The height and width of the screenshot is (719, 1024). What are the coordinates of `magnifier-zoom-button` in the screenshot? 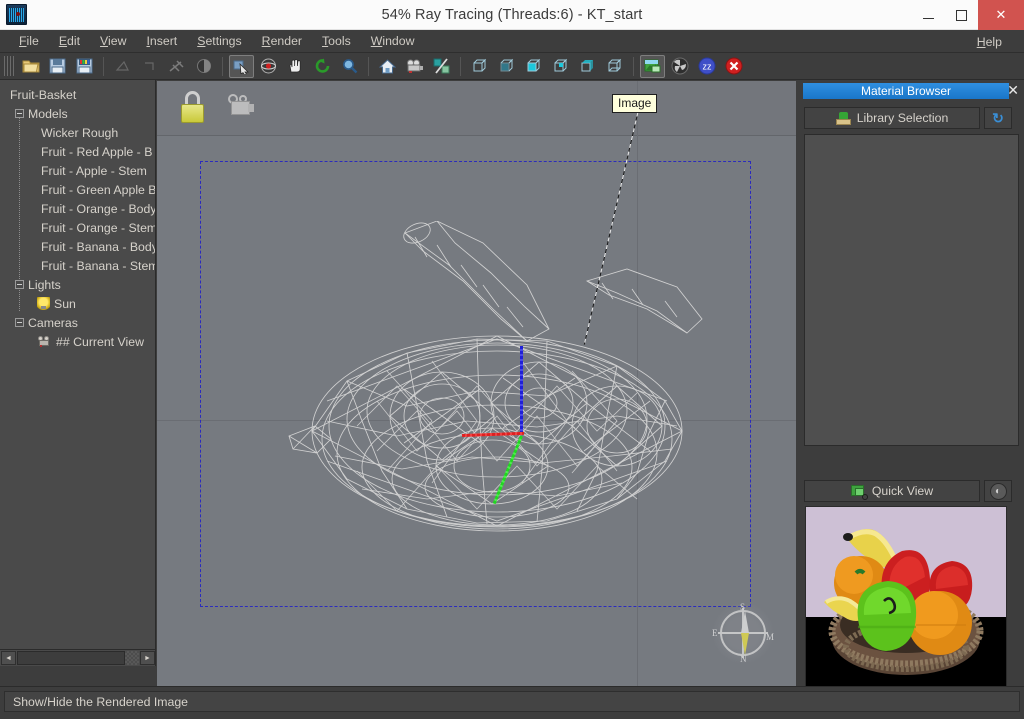 It's located at (349, 66).